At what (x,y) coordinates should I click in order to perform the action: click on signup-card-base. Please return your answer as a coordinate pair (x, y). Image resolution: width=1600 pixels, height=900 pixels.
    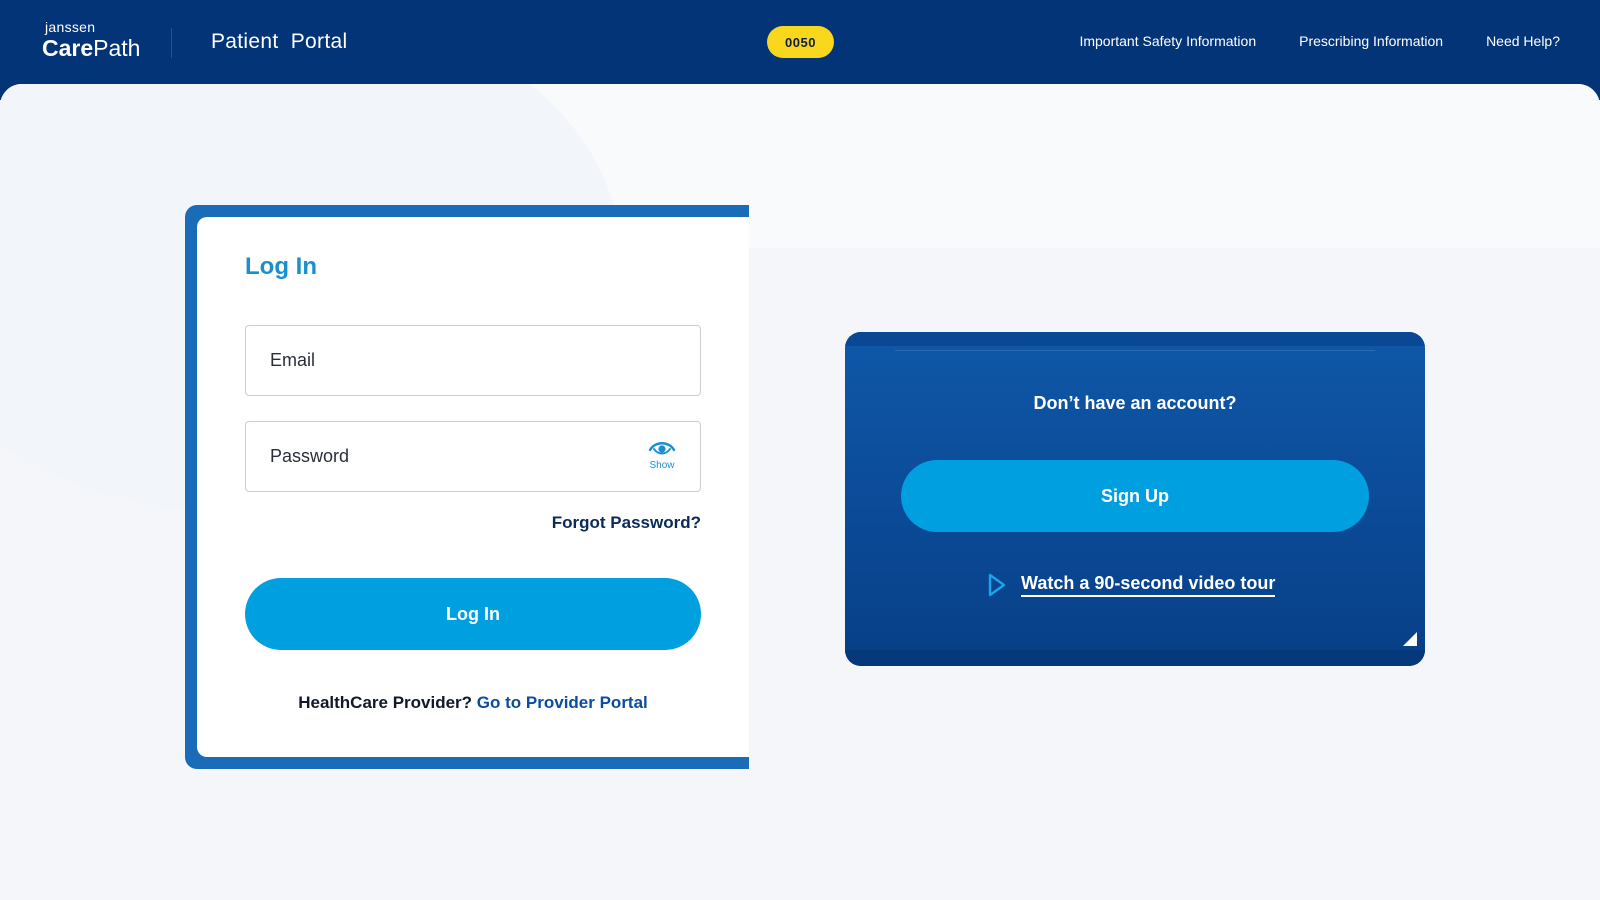
    Looking at the image, I should click on (1135, 658).